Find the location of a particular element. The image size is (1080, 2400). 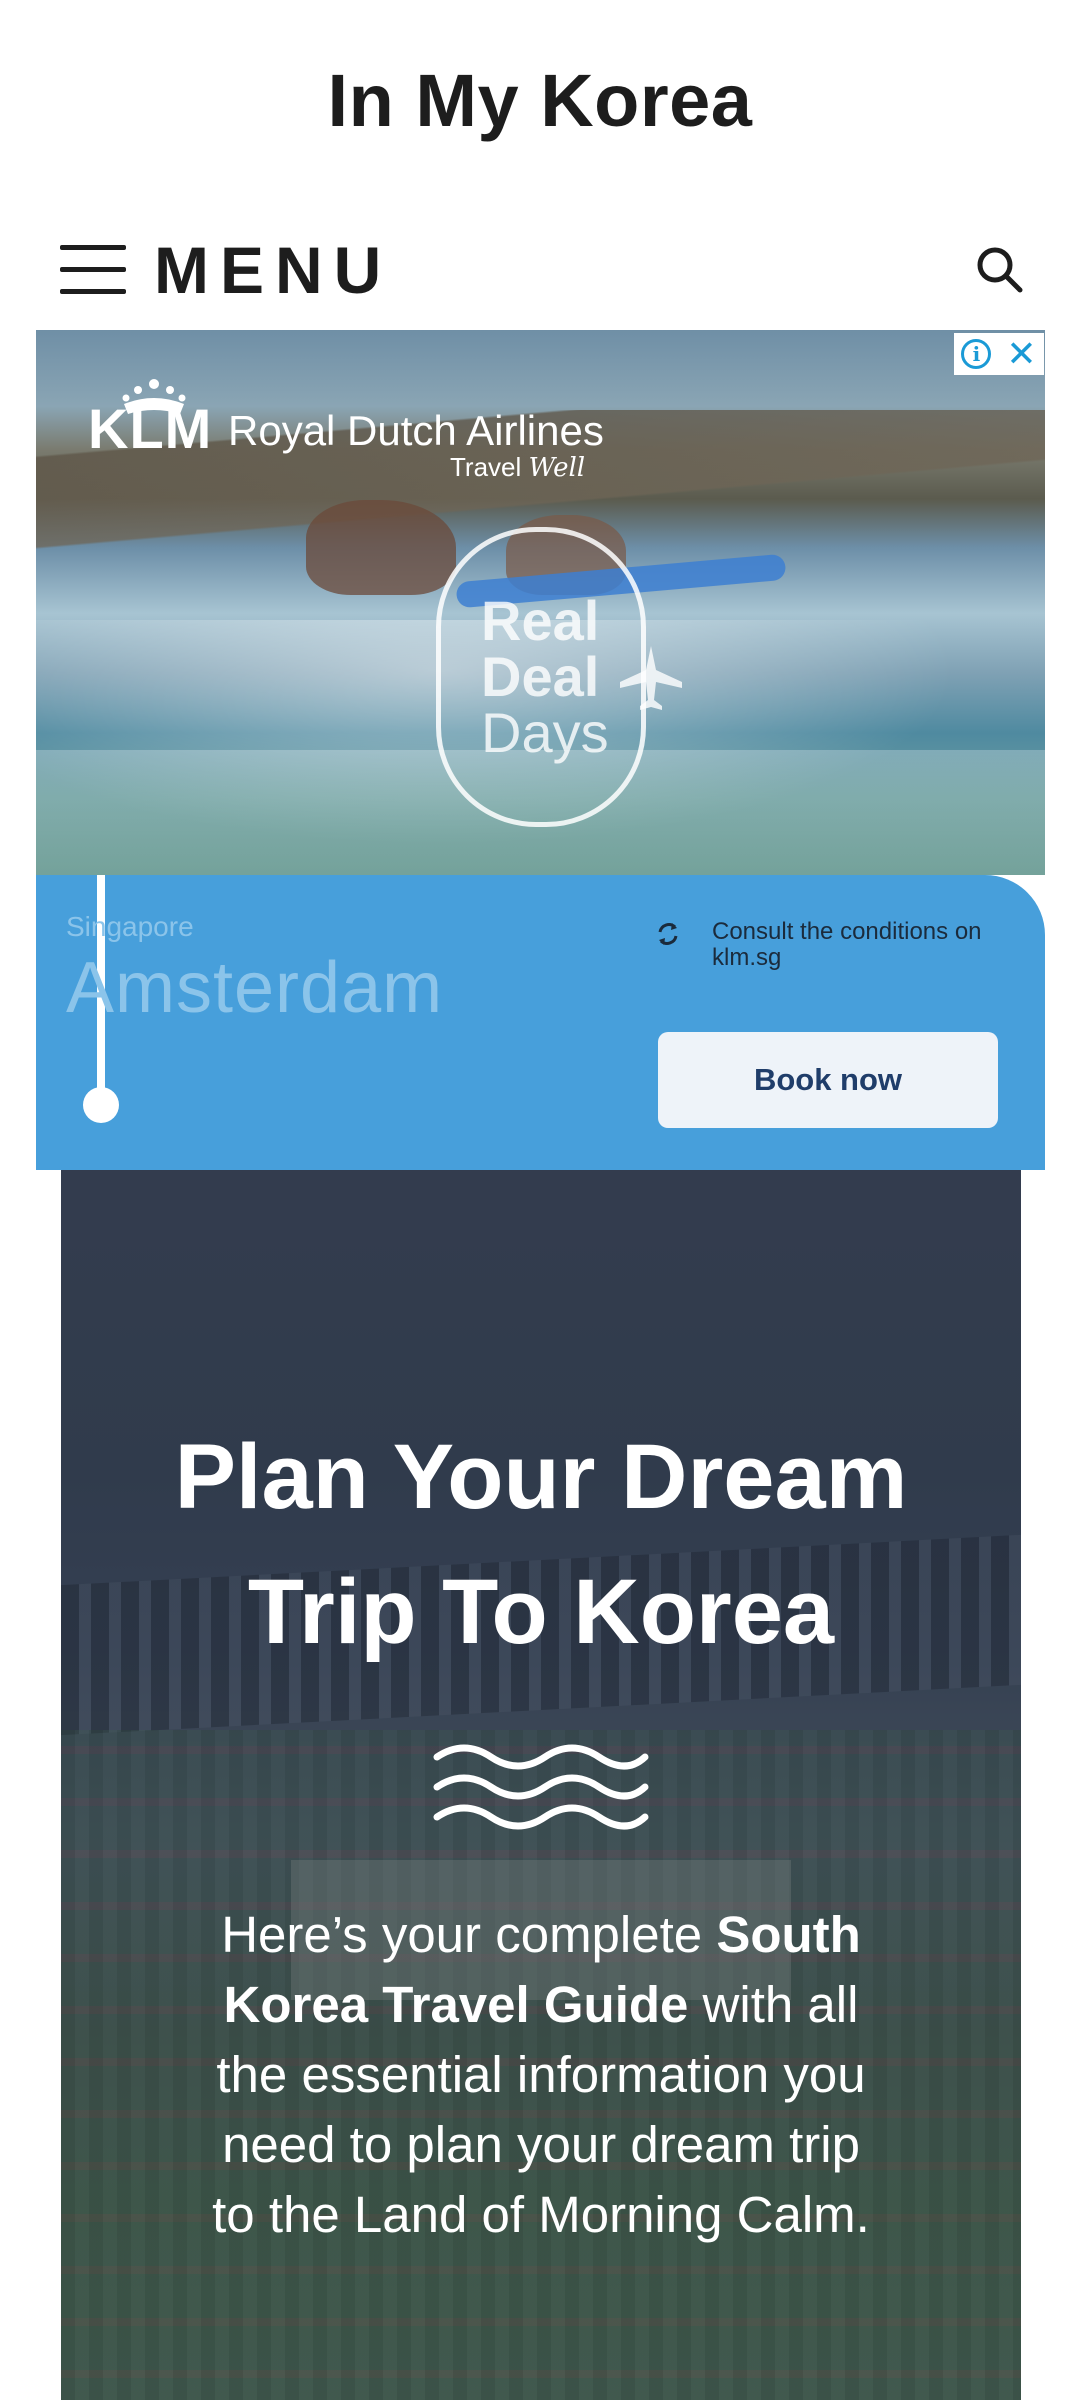

ad-brand-name: Royal Dutch Airlines is located at coordinates (416, 430).